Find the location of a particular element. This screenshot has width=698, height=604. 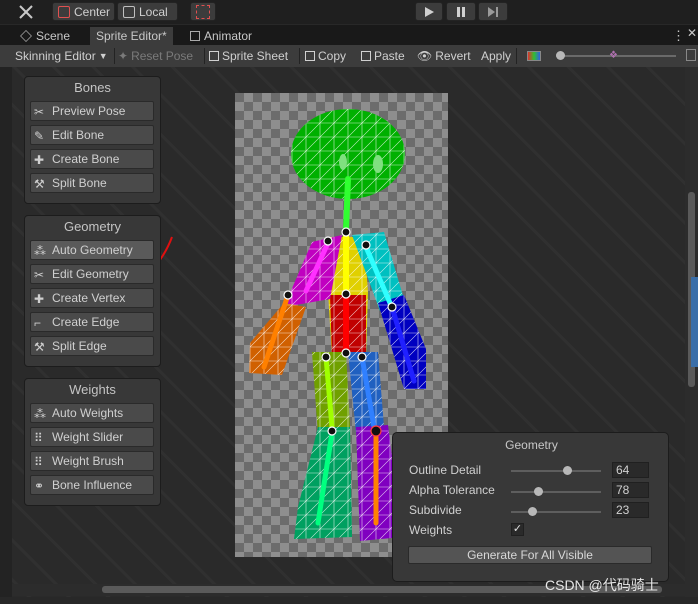

weights-checkbox: ✓ is located at coordinates (517, 529).